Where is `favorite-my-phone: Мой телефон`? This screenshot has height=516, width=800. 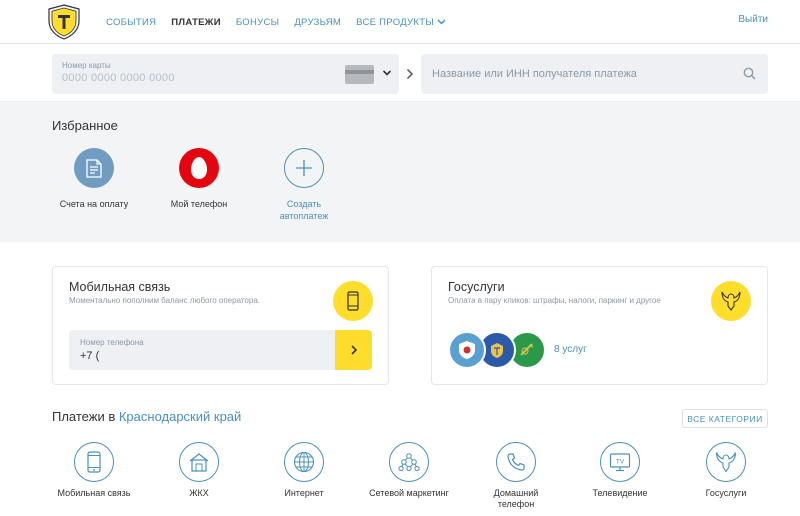 favorite-my-phone: Мой телефон is located at coordinates (199, 179).